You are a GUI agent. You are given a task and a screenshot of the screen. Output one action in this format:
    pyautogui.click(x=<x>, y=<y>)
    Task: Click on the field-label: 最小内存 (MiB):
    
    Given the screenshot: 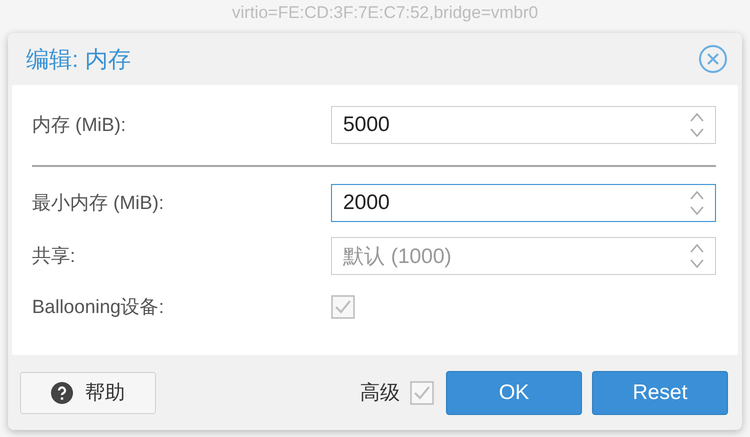 What is the action you would take?
    pyautogui.click(x=98, y=204)
    